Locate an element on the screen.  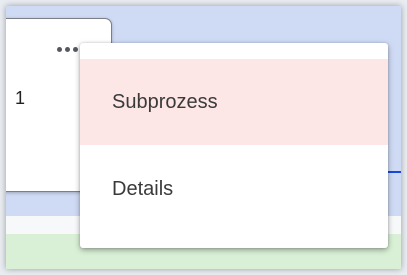
more-horizontal-icon is located at coordinates (69, 49).